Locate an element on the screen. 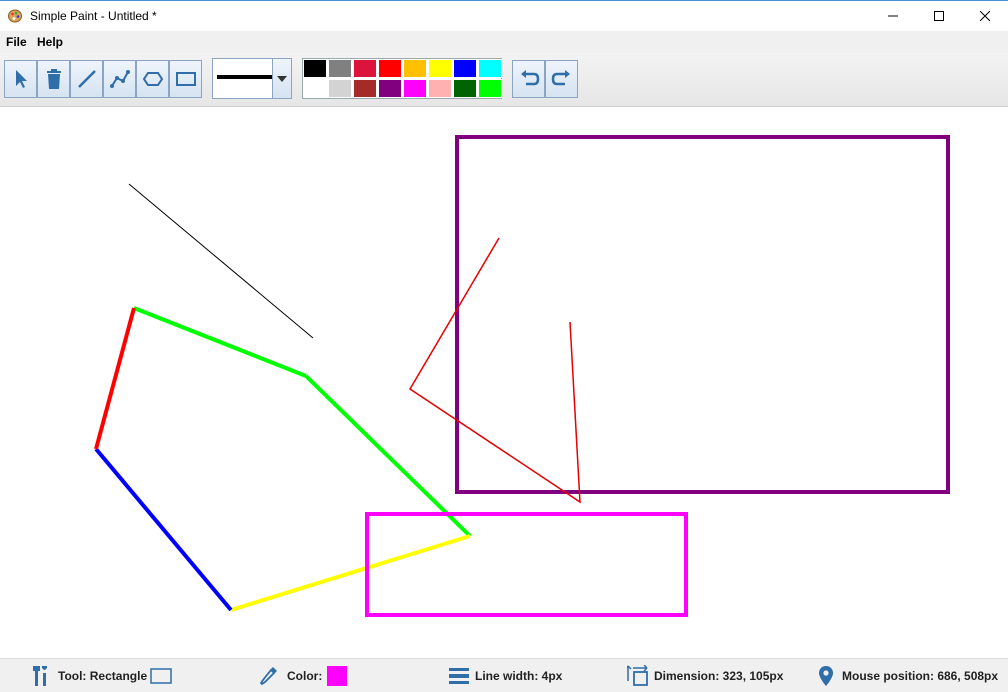  redo-icon is located at coordinates (560, 78).